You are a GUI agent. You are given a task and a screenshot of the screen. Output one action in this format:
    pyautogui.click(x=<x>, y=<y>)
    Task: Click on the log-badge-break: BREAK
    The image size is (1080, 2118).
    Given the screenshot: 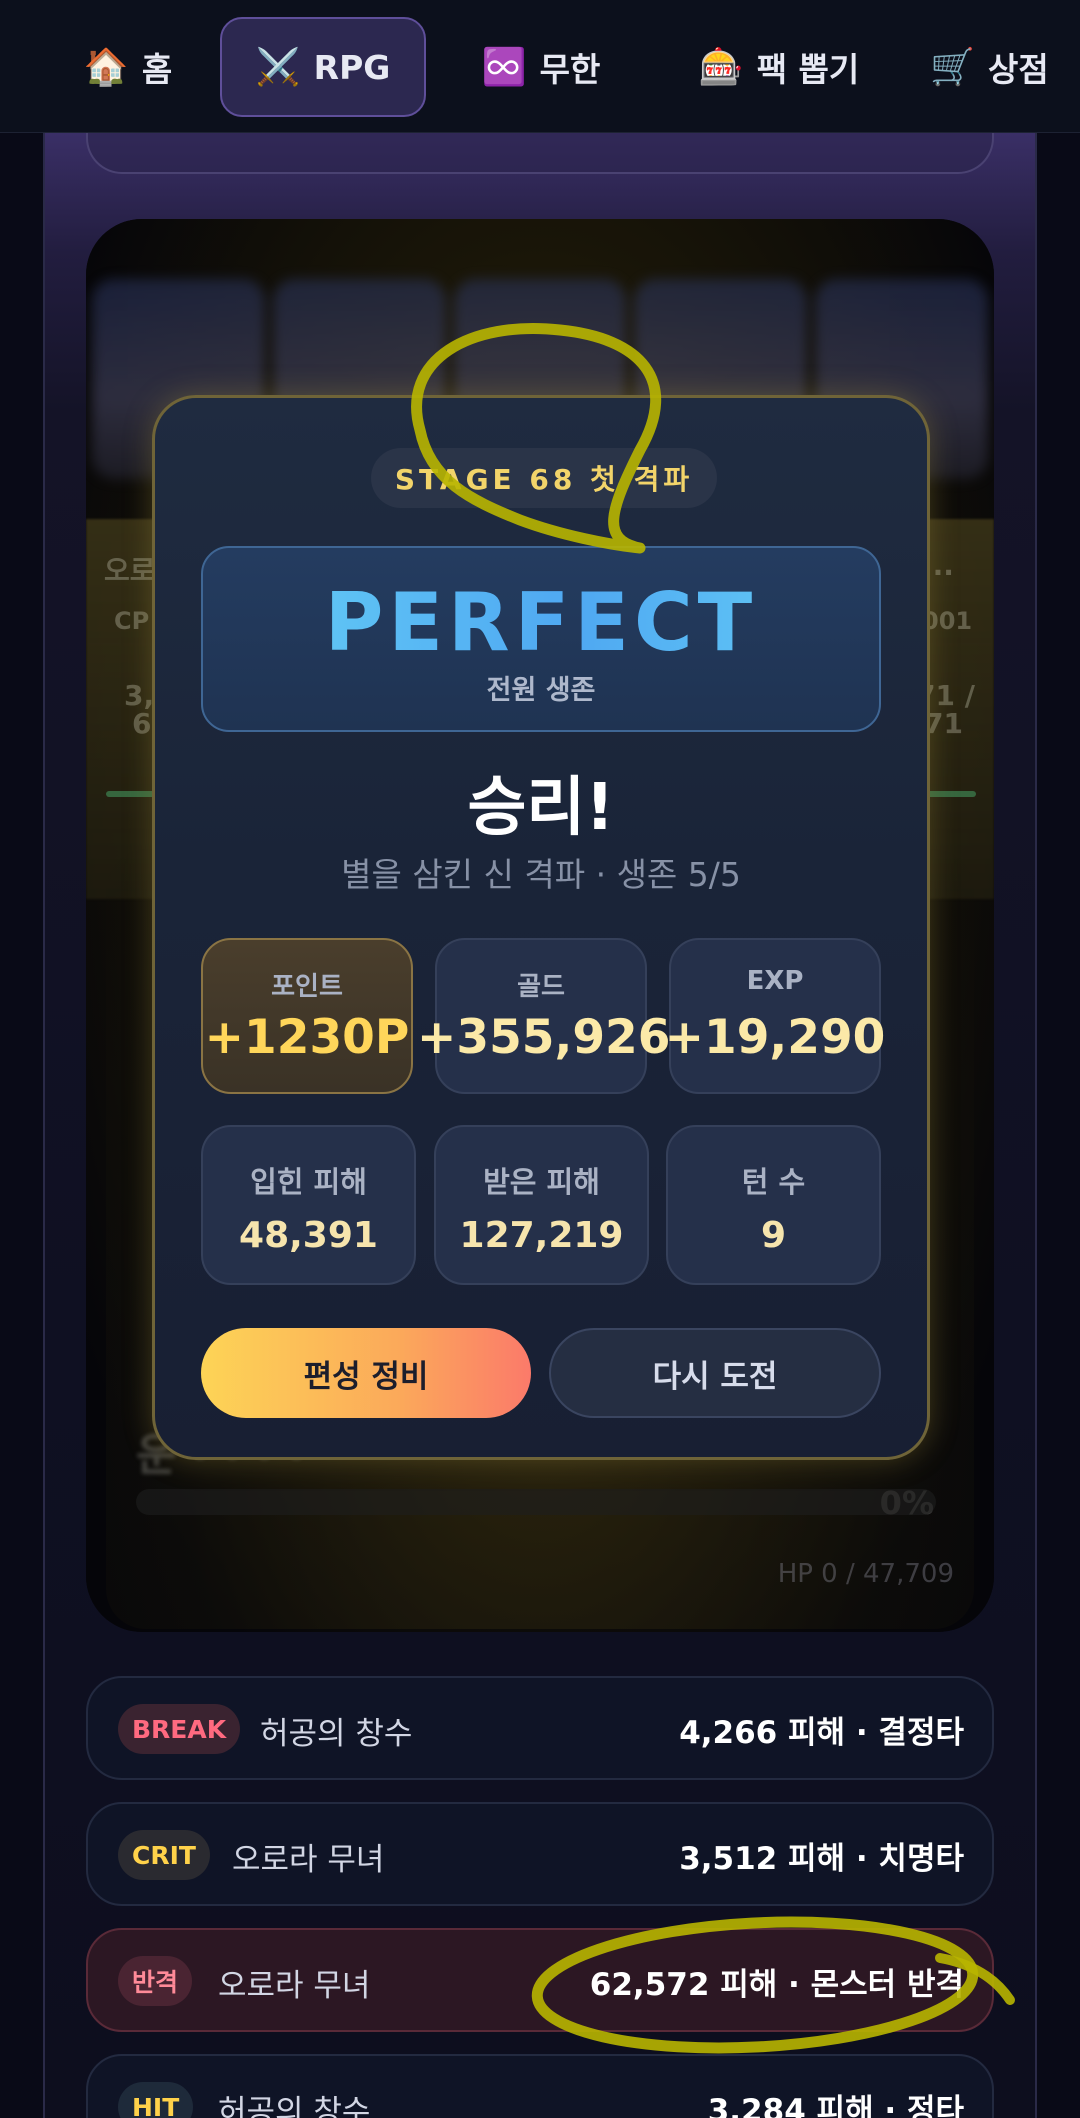 What is the action you would take?
    pyautogui.click(x=179, y=1729)
    